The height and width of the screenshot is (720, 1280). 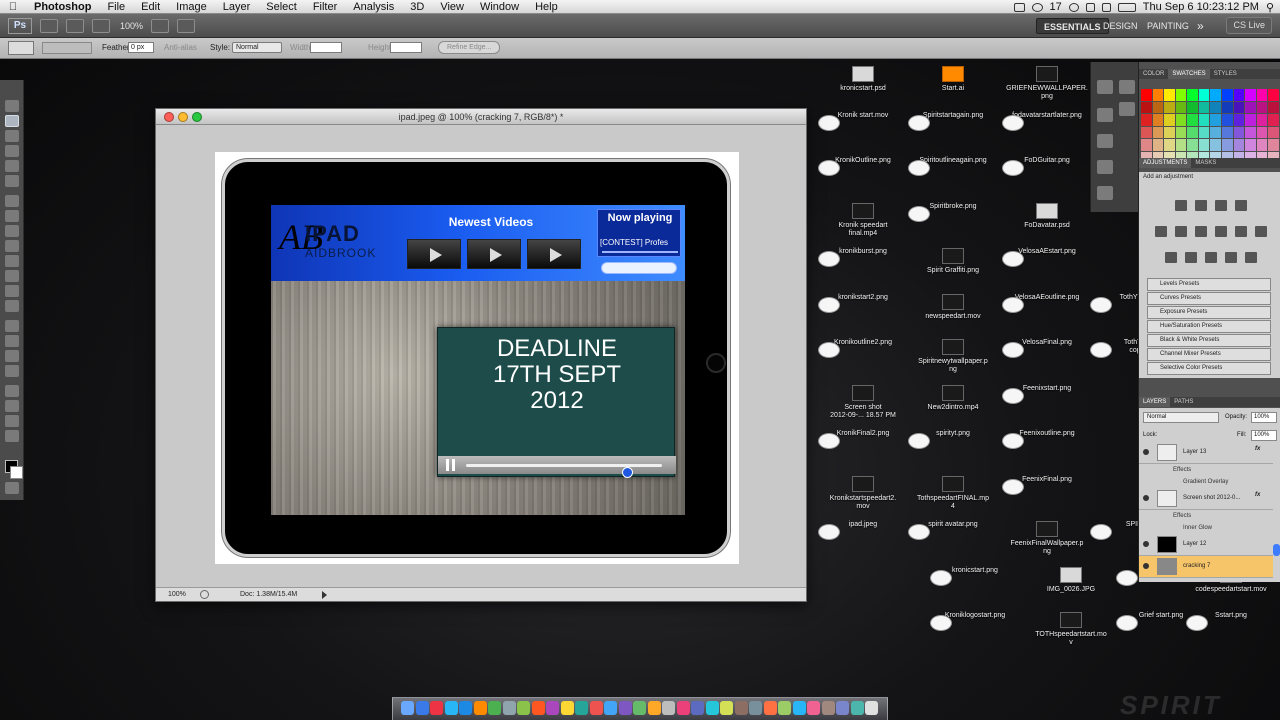 I want to click on brush-panel-icon, so click(x=1105, y=115).